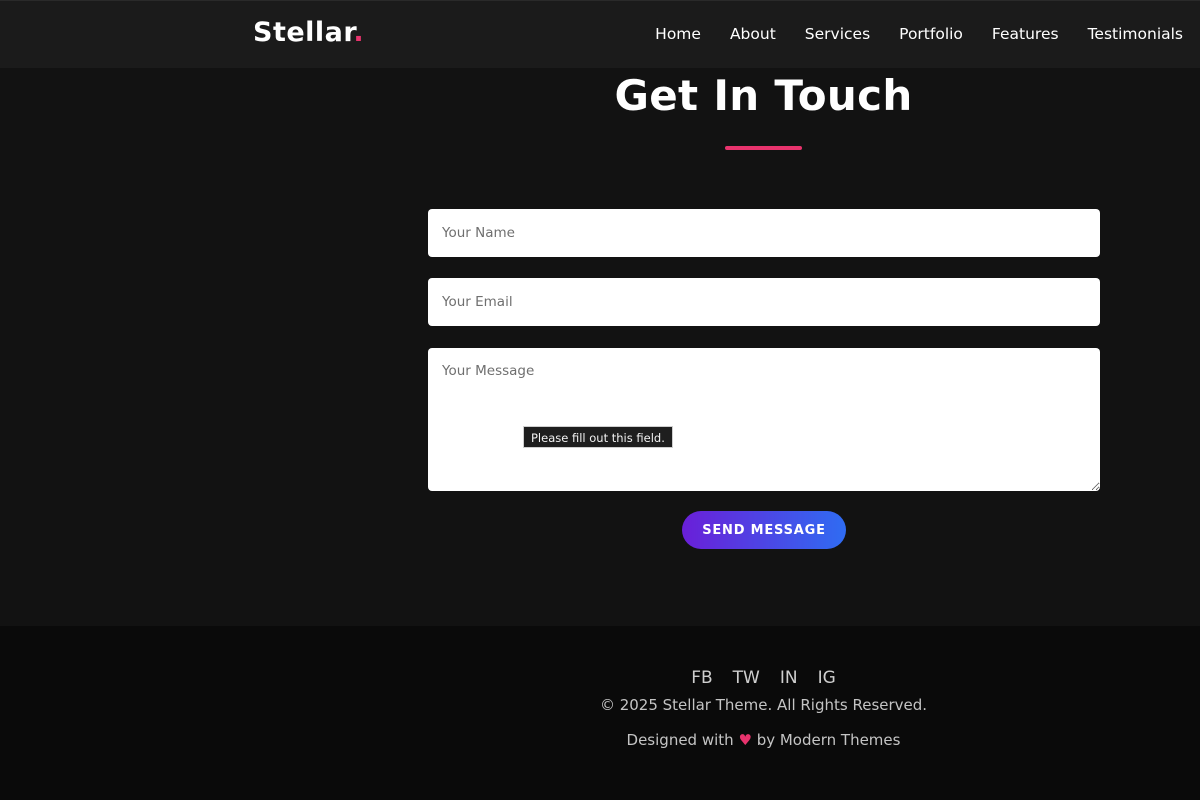 Image resolution: width=1200 pixels, height=800 pixels. I want to click on heart-icon: ♥, so click(745, 740).